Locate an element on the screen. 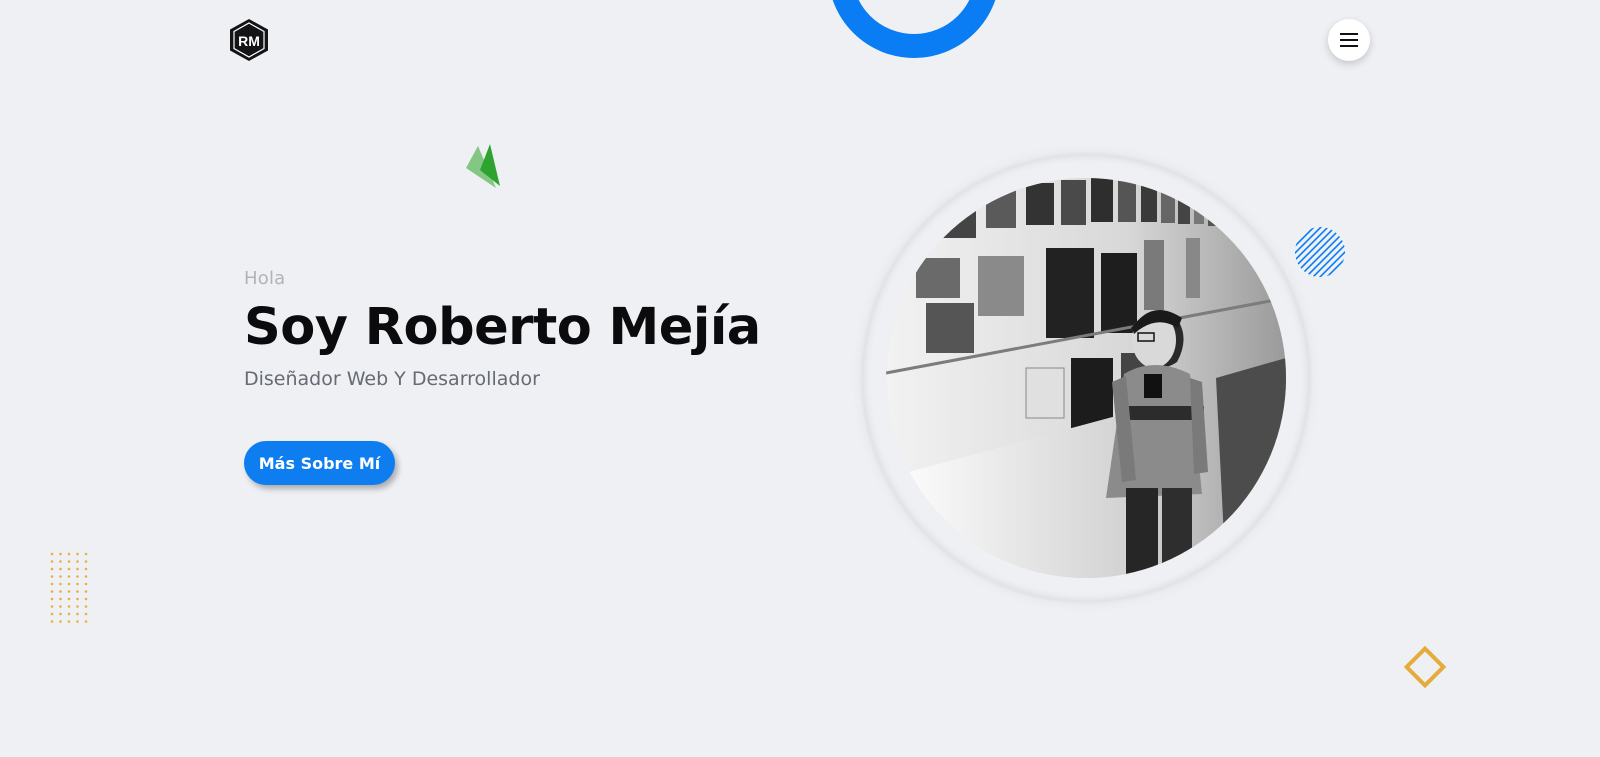  green-triangle-decoration is located at coordinates (484, 167).